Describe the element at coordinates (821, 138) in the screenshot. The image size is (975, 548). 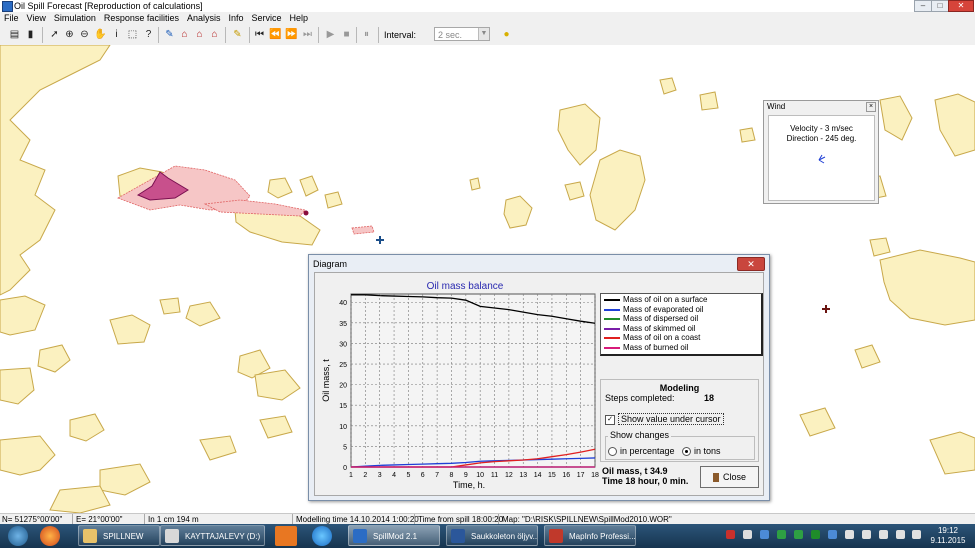
I see `wind-direction: Direction - 245 deg.` at that location.